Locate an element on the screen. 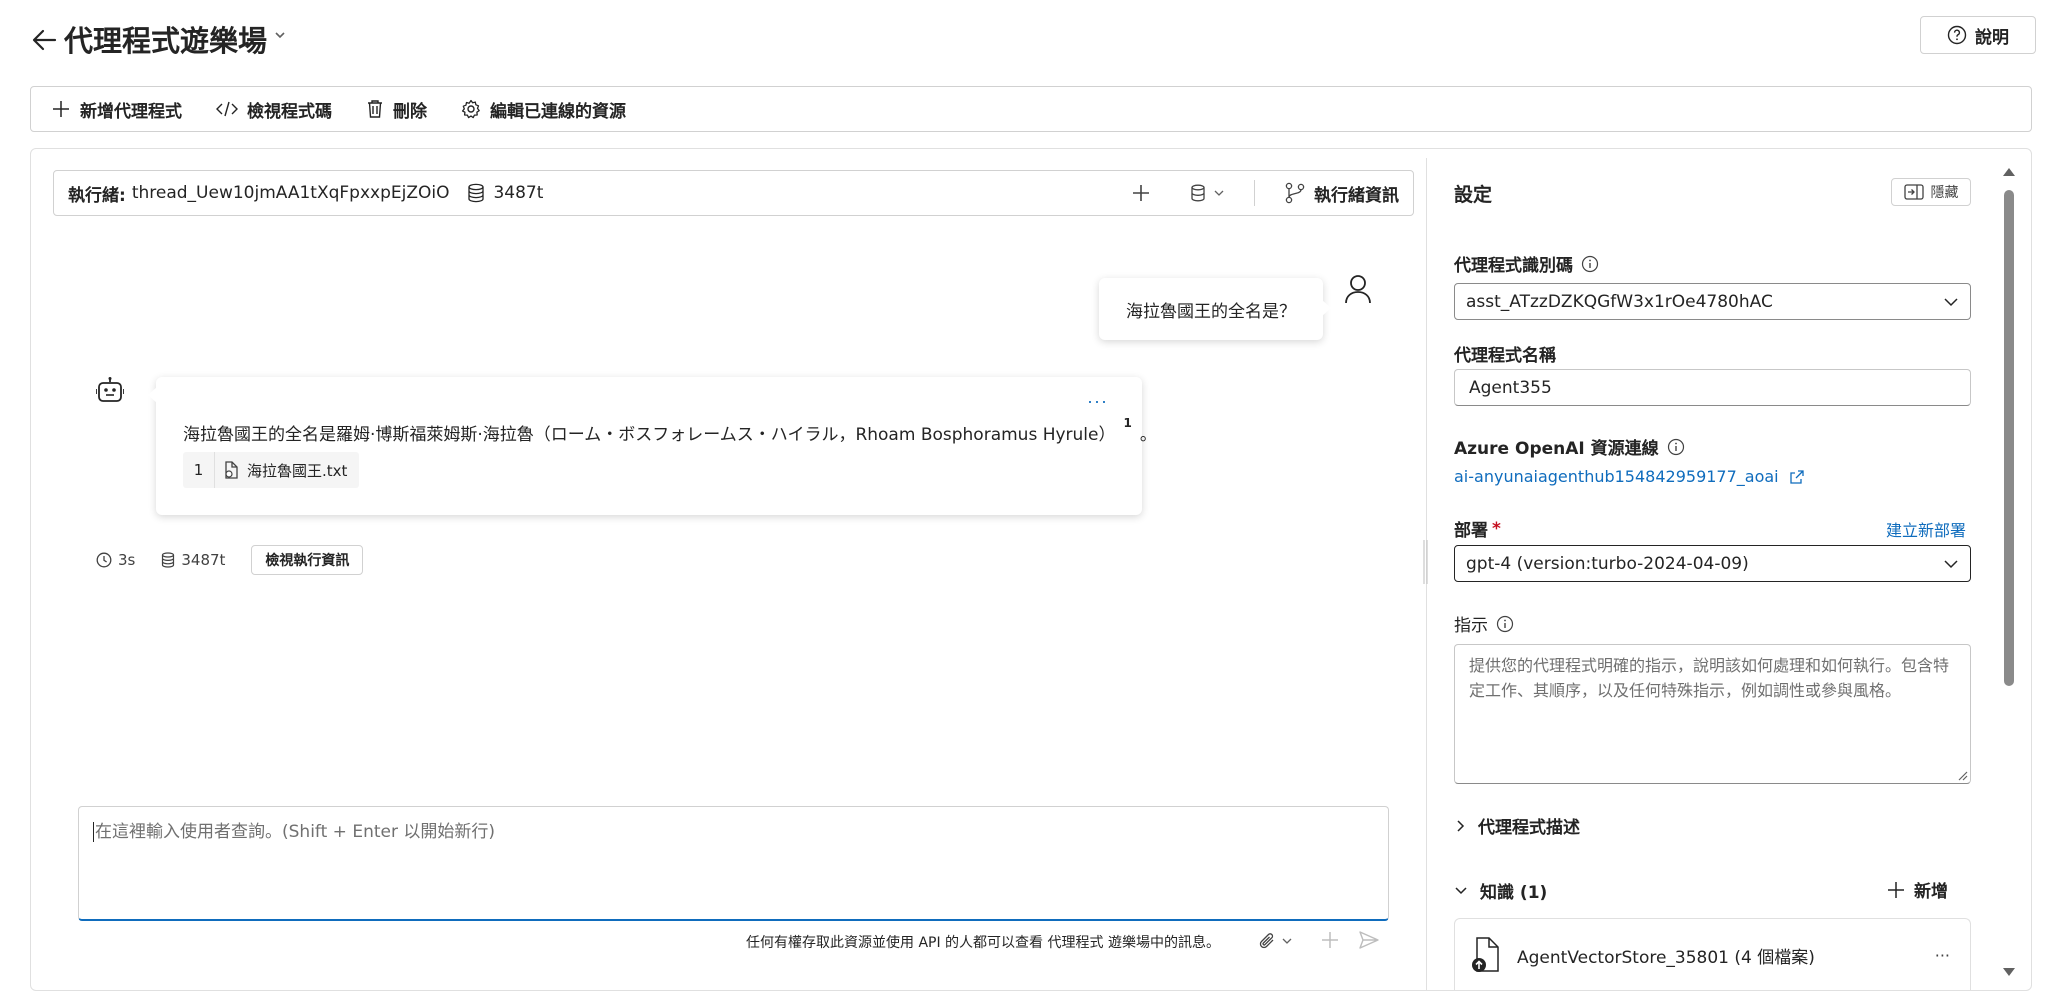  thread-tokens: 3487t is located at coordinates (518, 193).